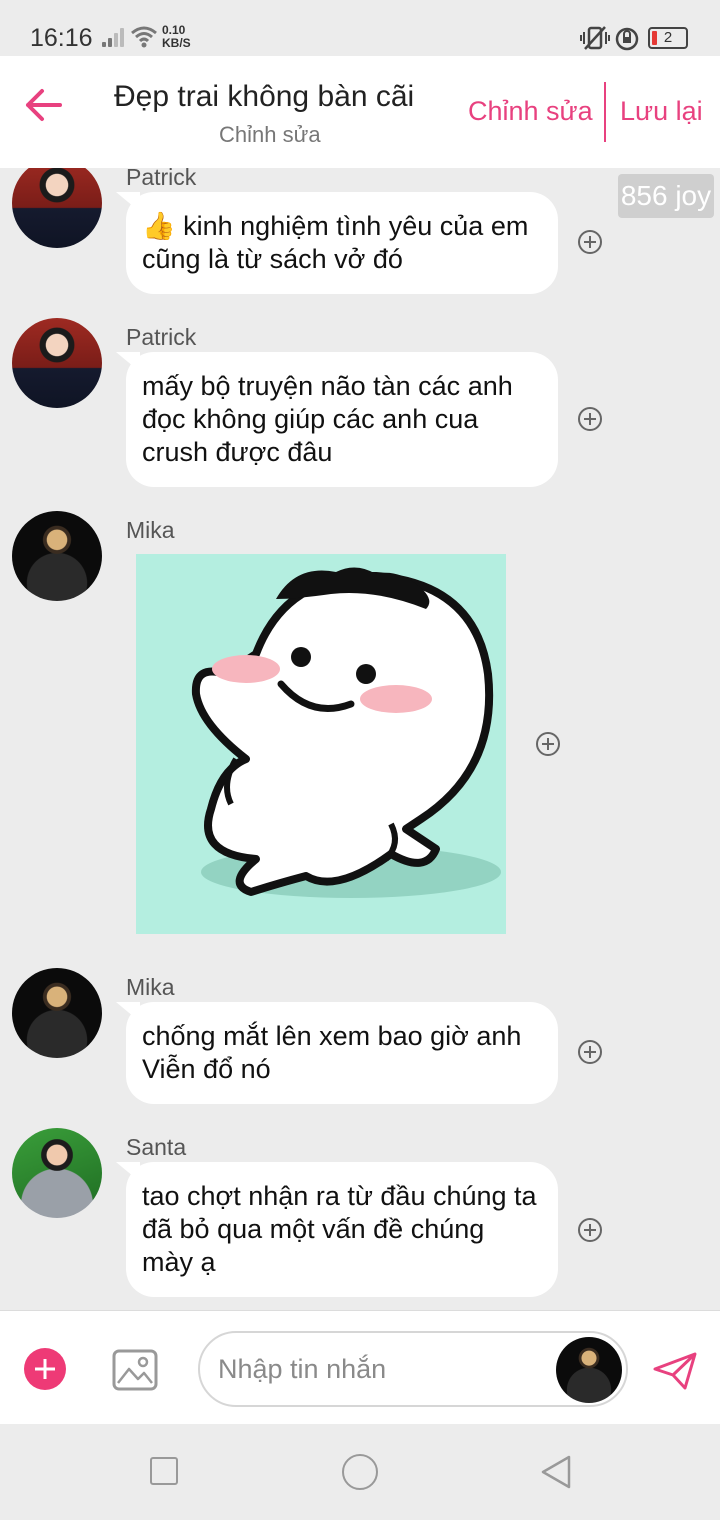 This screenshot has height=1520, width=720. What do you see at coordinates (360, 28) in the screenshot?
I see `status-bar: 16:16 0.10 KB/S 2` at bounding box center [360, 28].